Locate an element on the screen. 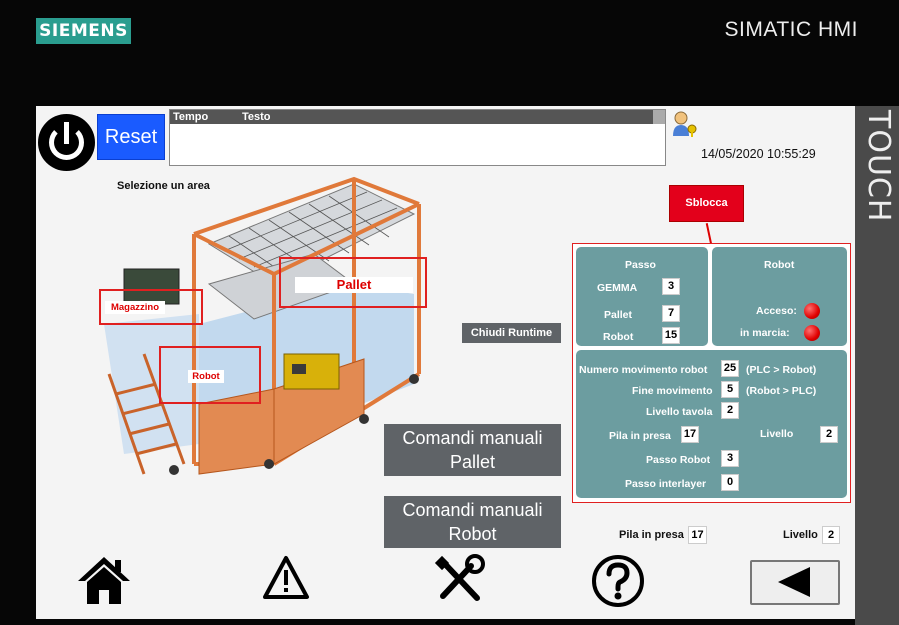  fine-mov-note: (Robot > PLC) is located at coordinates (781, 391).